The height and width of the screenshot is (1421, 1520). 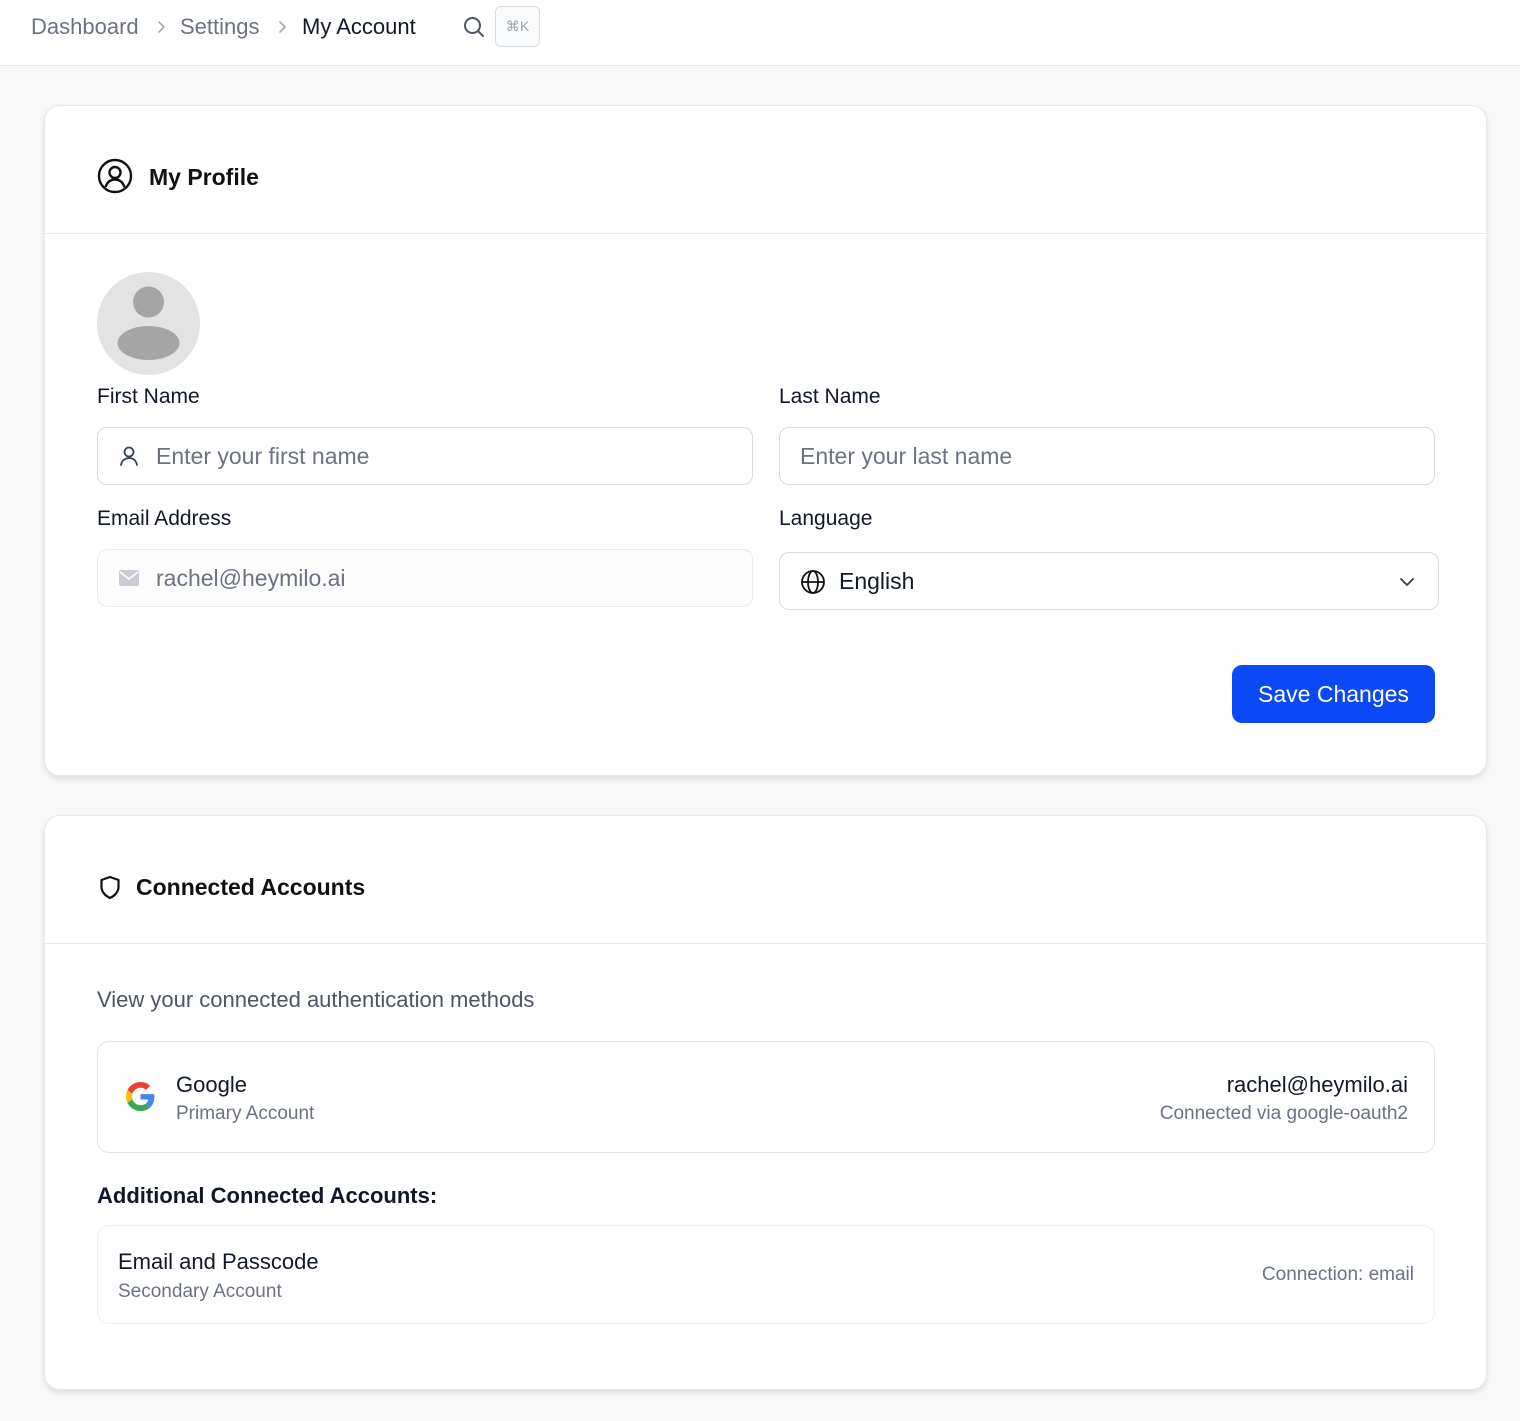 I want to click on avatar, so click(x=148, y=323).